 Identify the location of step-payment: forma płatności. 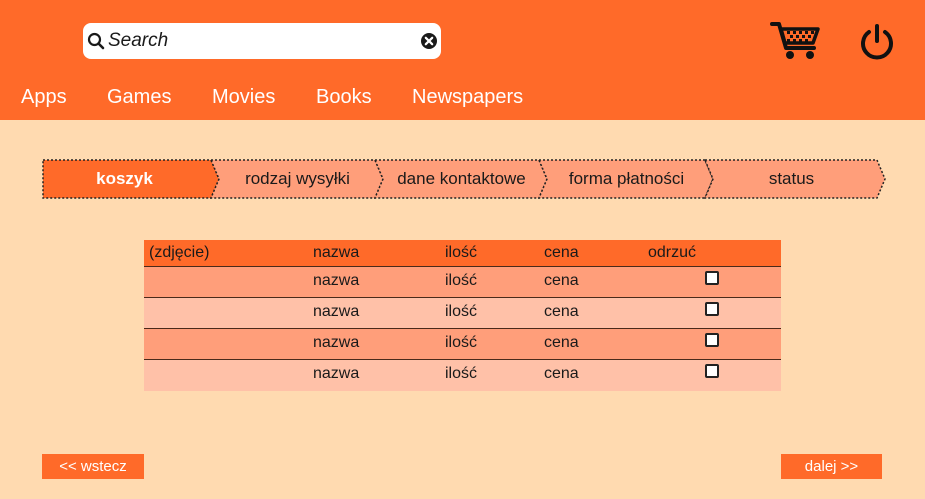
(626, 179).